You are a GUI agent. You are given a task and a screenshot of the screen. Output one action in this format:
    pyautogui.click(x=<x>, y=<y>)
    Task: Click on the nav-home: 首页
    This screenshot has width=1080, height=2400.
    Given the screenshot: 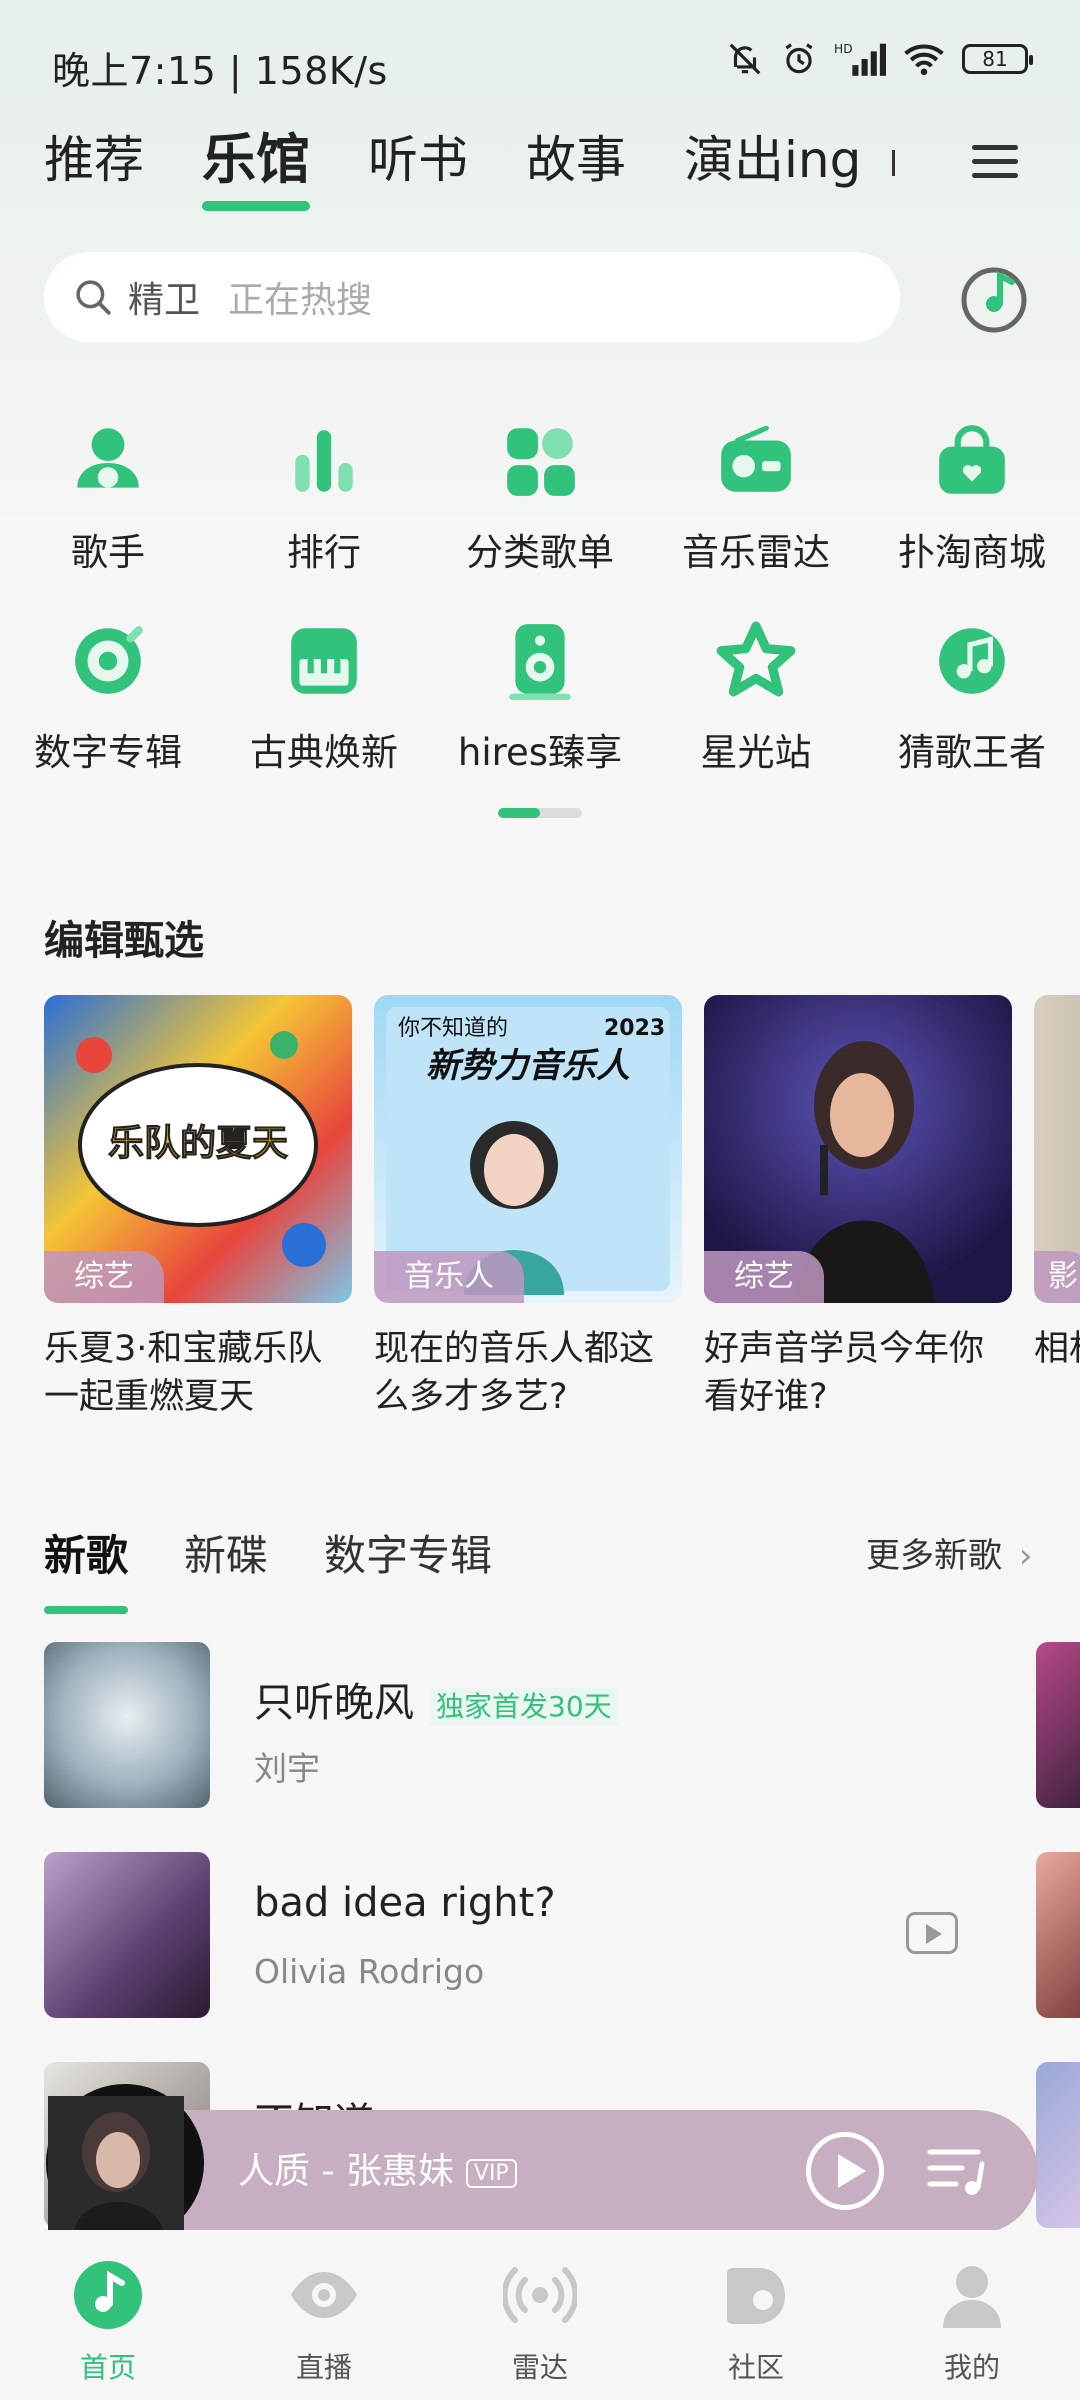 What is the action you would take?
    pyautogui.click(x=108, y=2315)
    